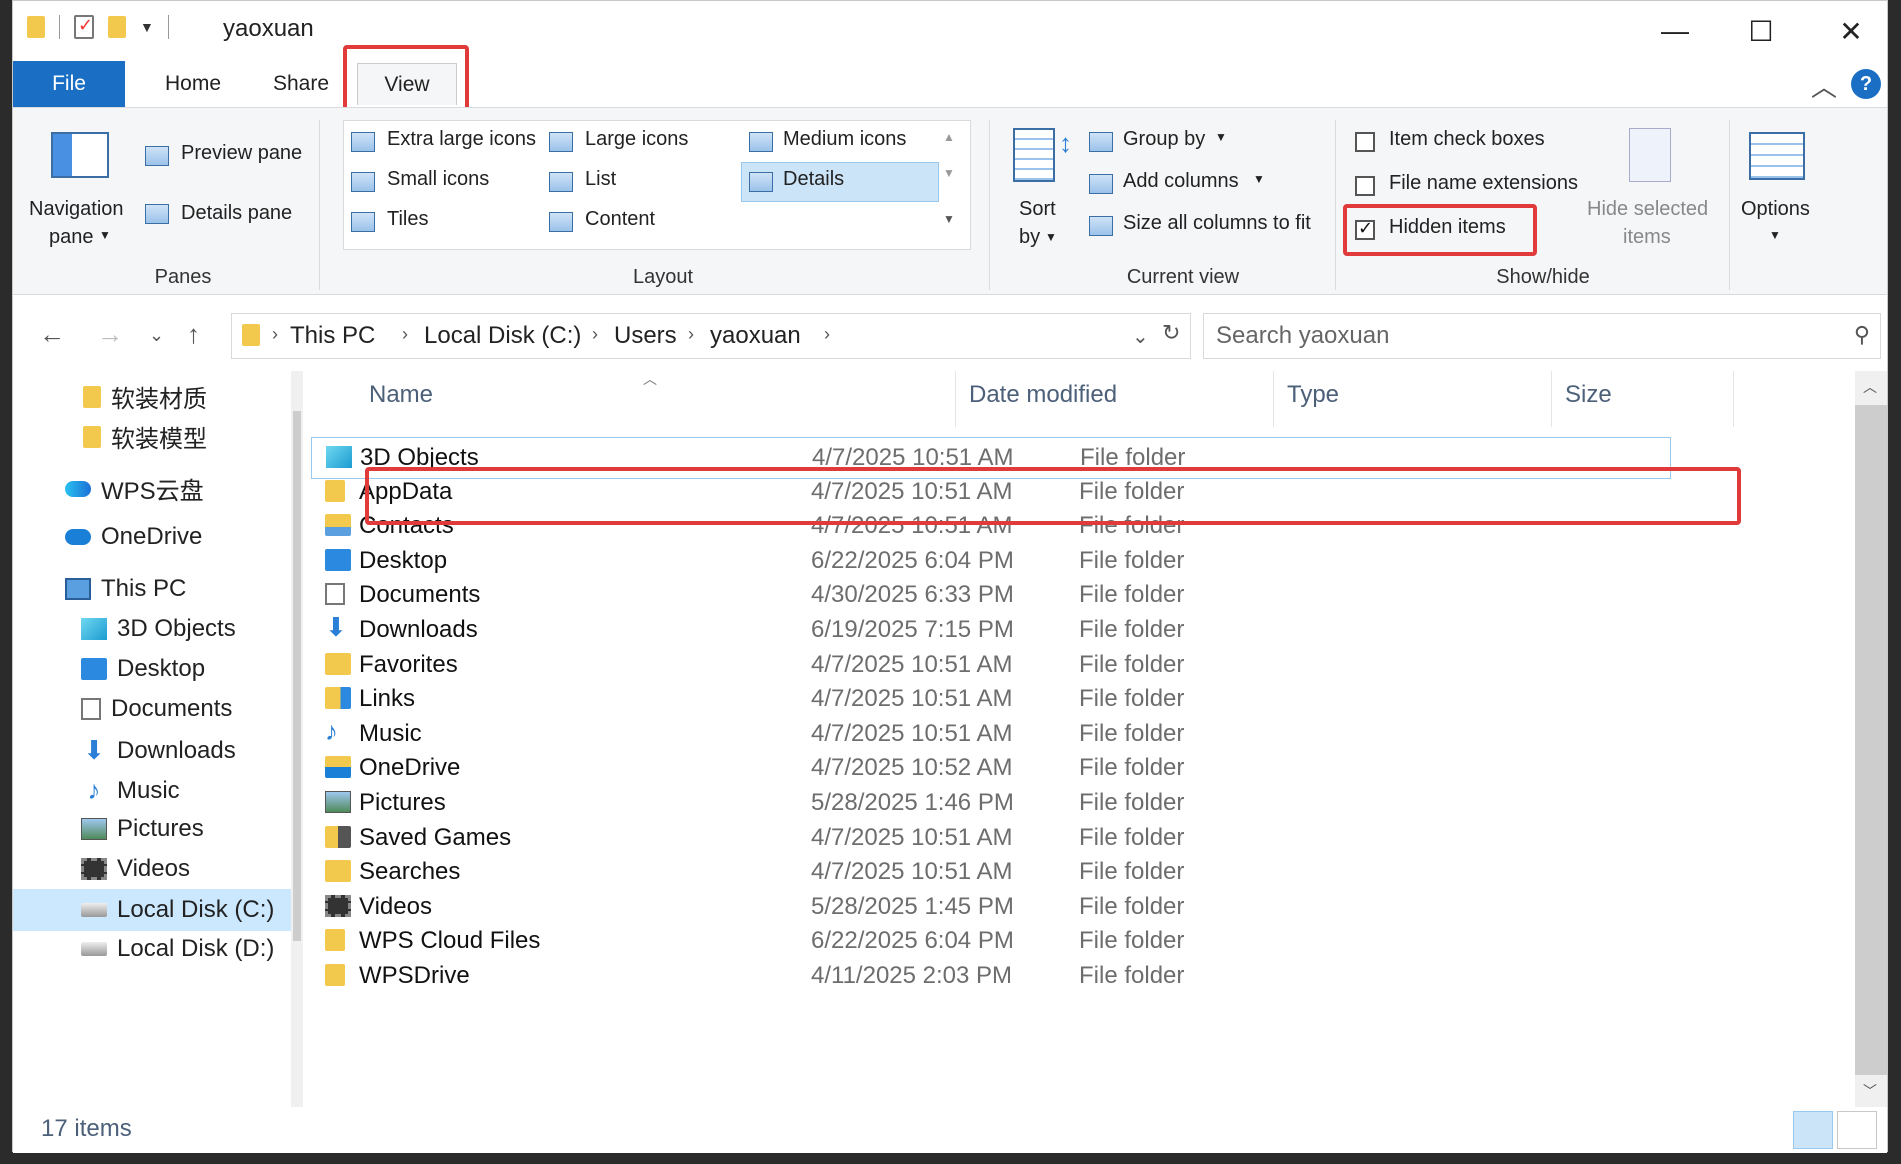  Describe the element at coordinates (1302, 336) in the screenshot. I see `search-input: Search yaoxuan` at that location.